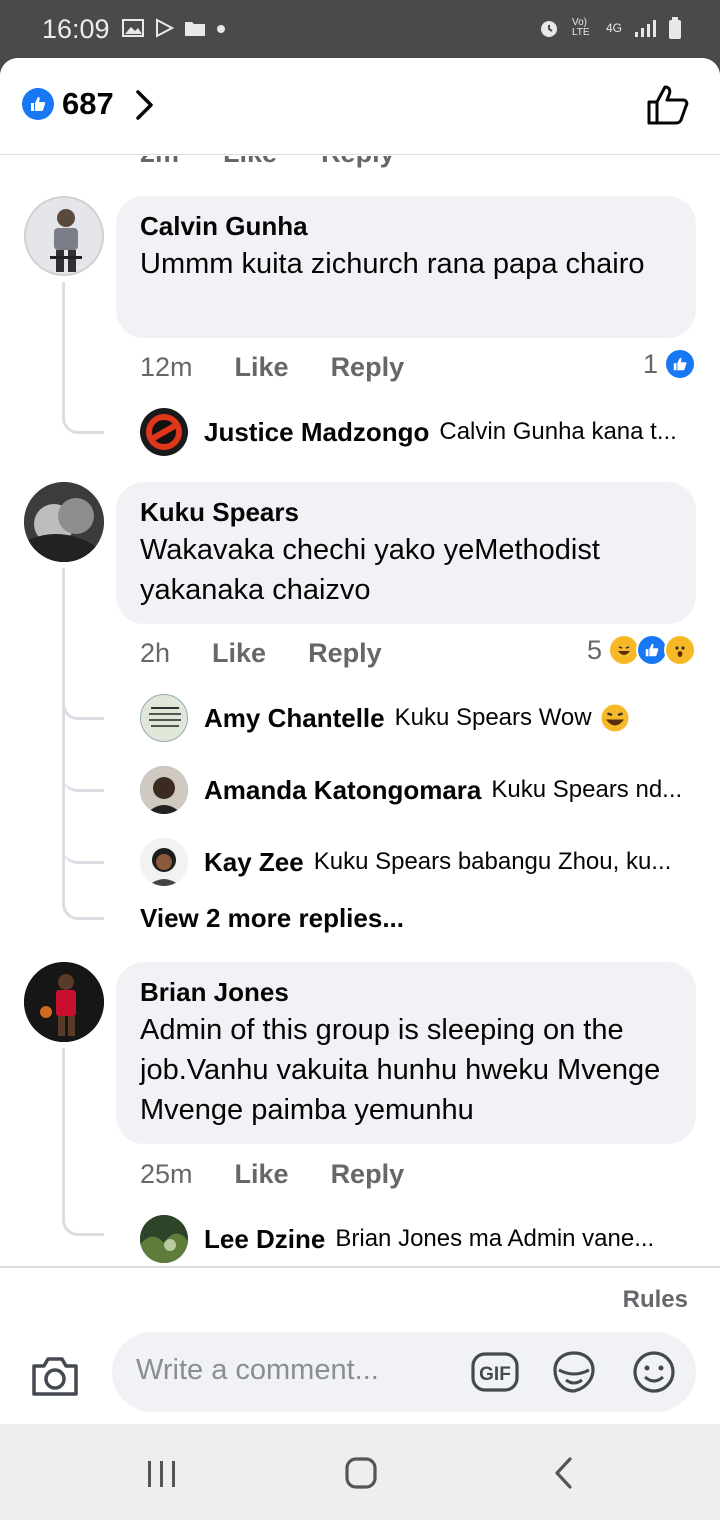  Describe the element at coordinates (613, 28) in the screenshot. I see `network-indicator: 4G` at that location.